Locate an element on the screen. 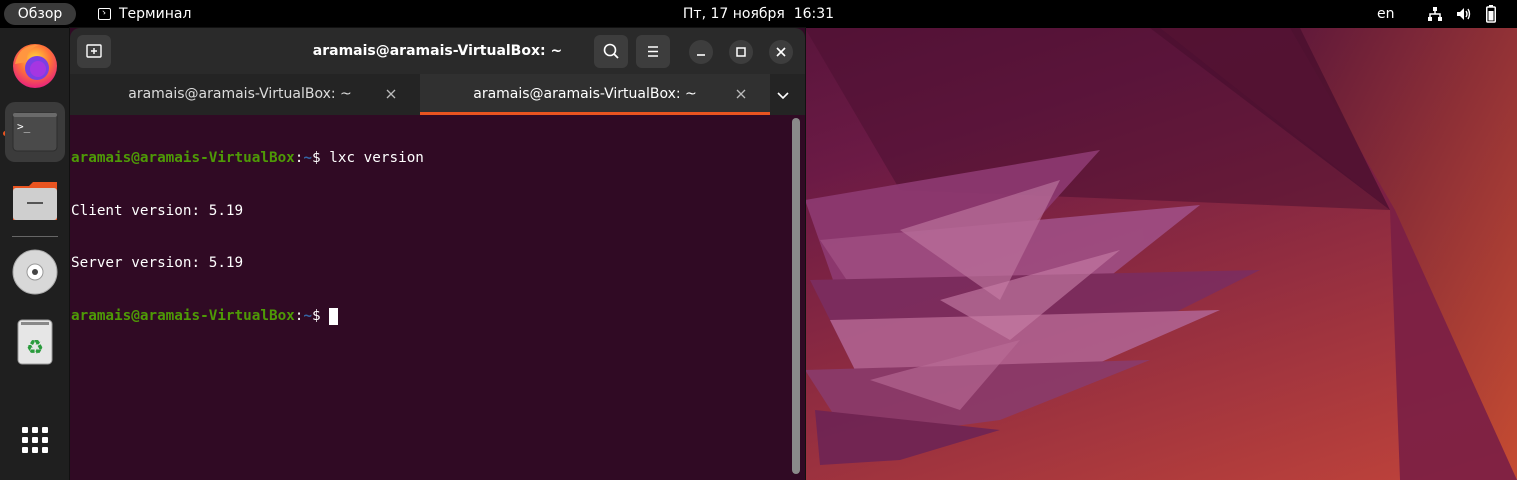  scrollbar is located at coordinates (796, 296).